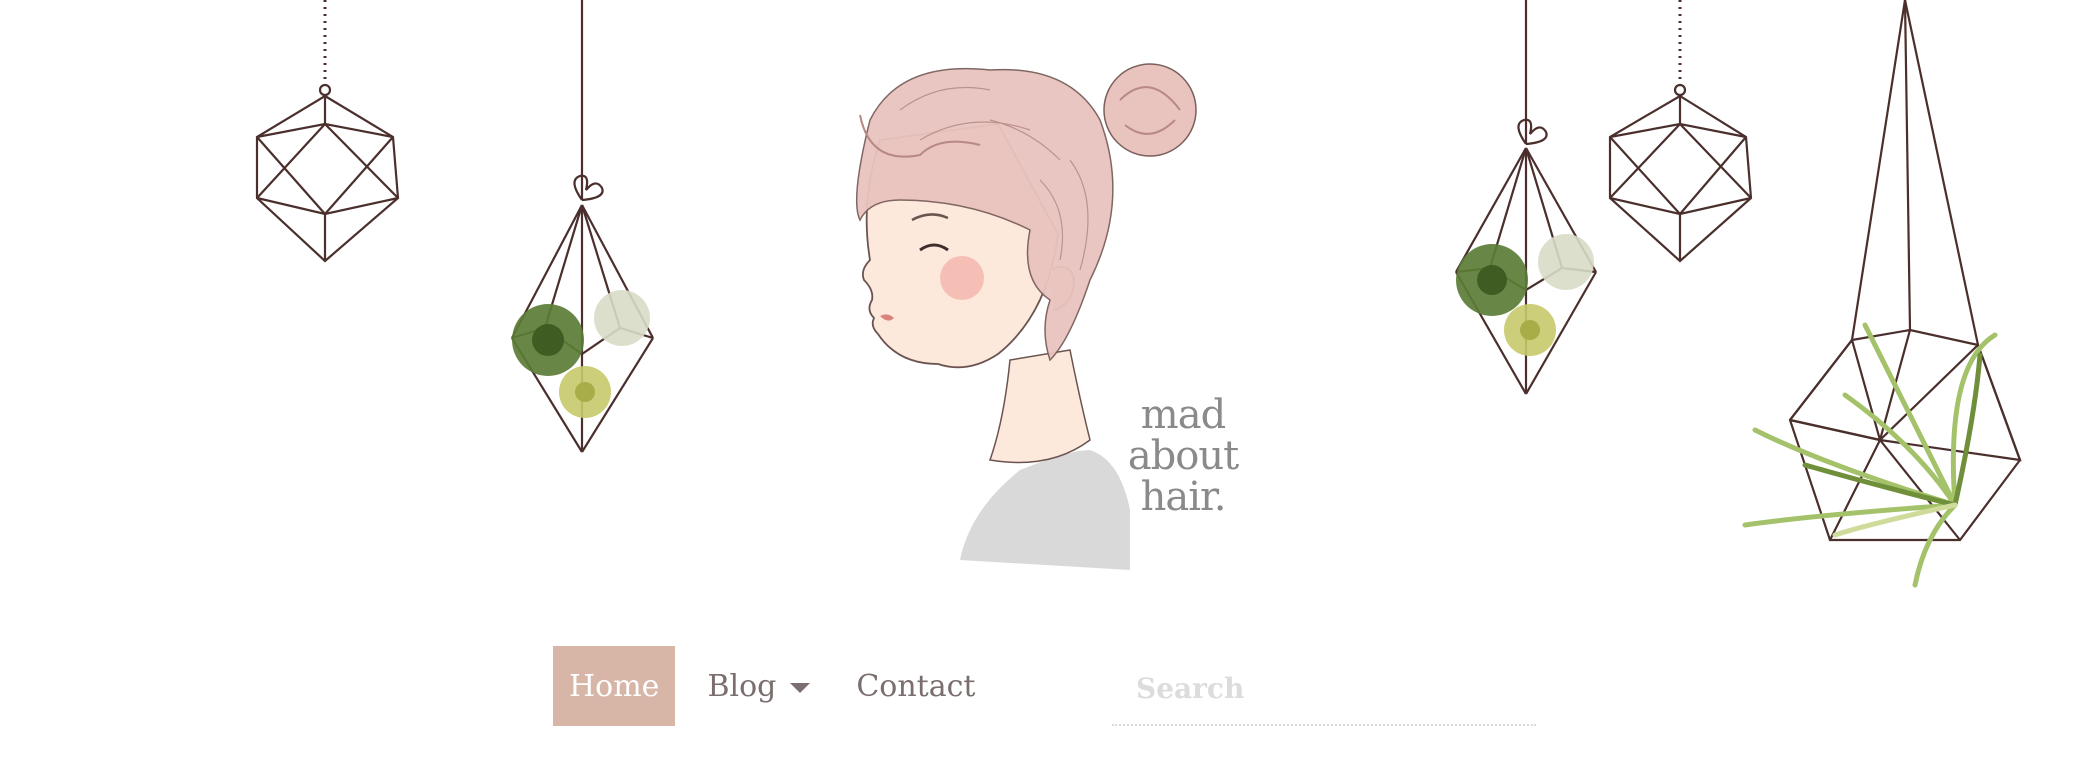 The width and height of the screenshot is (2074, 772). I want to click on hanging-terrarium-icon, so click(327, 131).